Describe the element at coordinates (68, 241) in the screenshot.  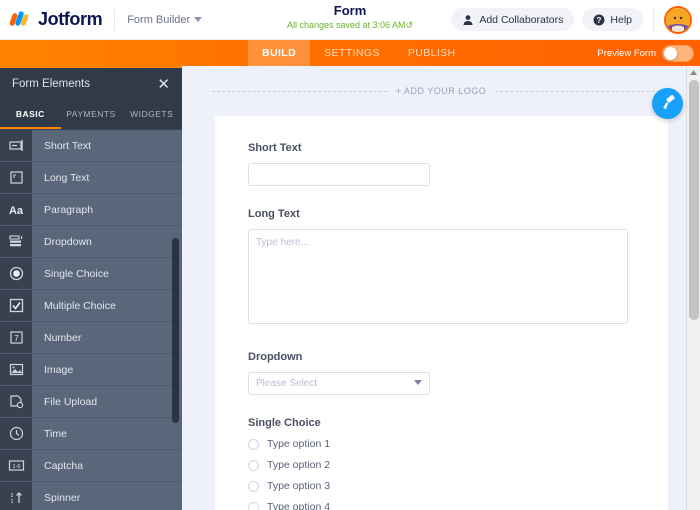
I see `sidebar-item-label: Dropdown` at that location.